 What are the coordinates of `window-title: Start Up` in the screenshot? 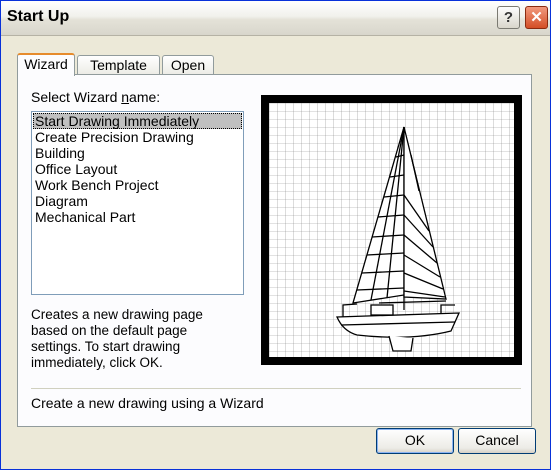 It's located at (38, 16).